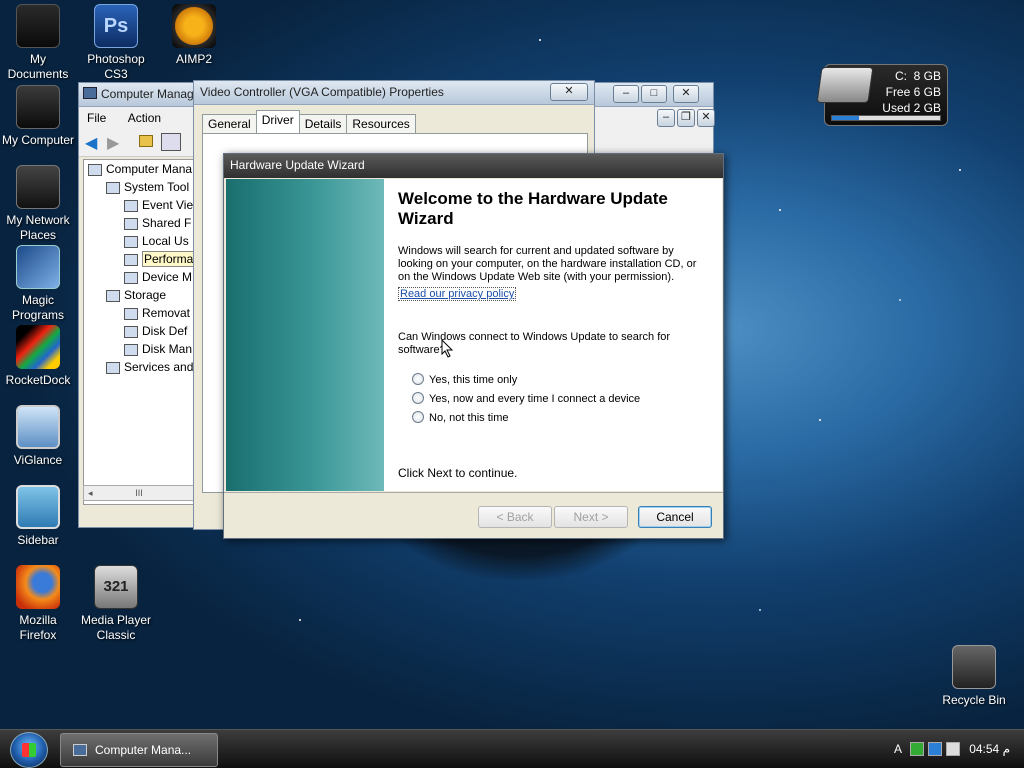  Describe the element at coordinates (626, 94) in the screenshot. I see `minimize-button: –` at that location.